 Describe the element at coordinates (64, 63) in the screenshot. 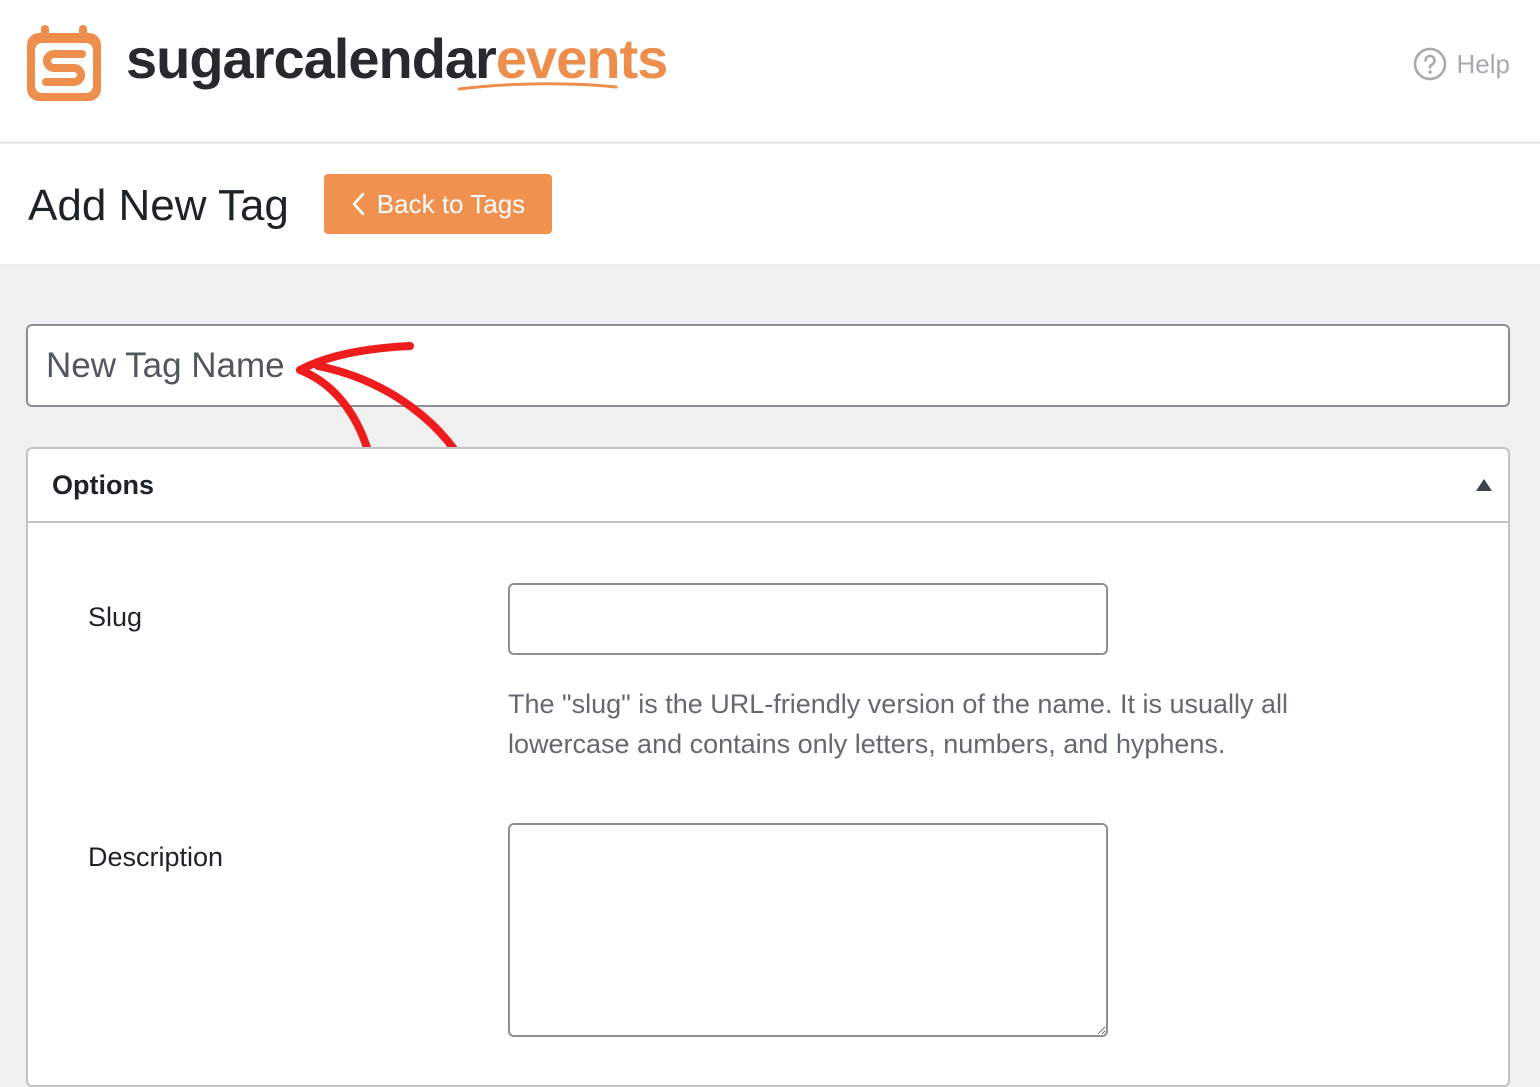

I see `calendar-s-logo-icon` at that location.